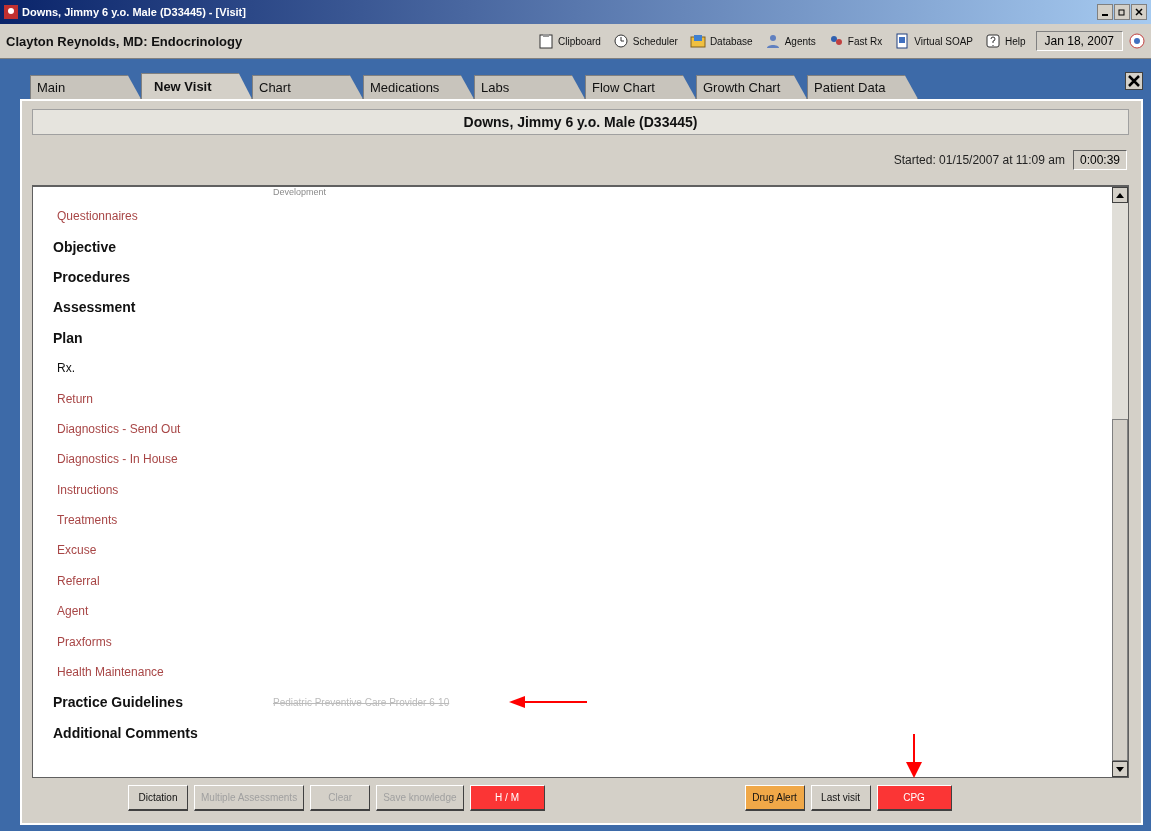 Image resolution: width=1151 pixels, height=831 pixels. What do you see at coordinates (137, 216) in the screenshot?
I see `section-link: Questionnaires` at bounding box center [137, 216].